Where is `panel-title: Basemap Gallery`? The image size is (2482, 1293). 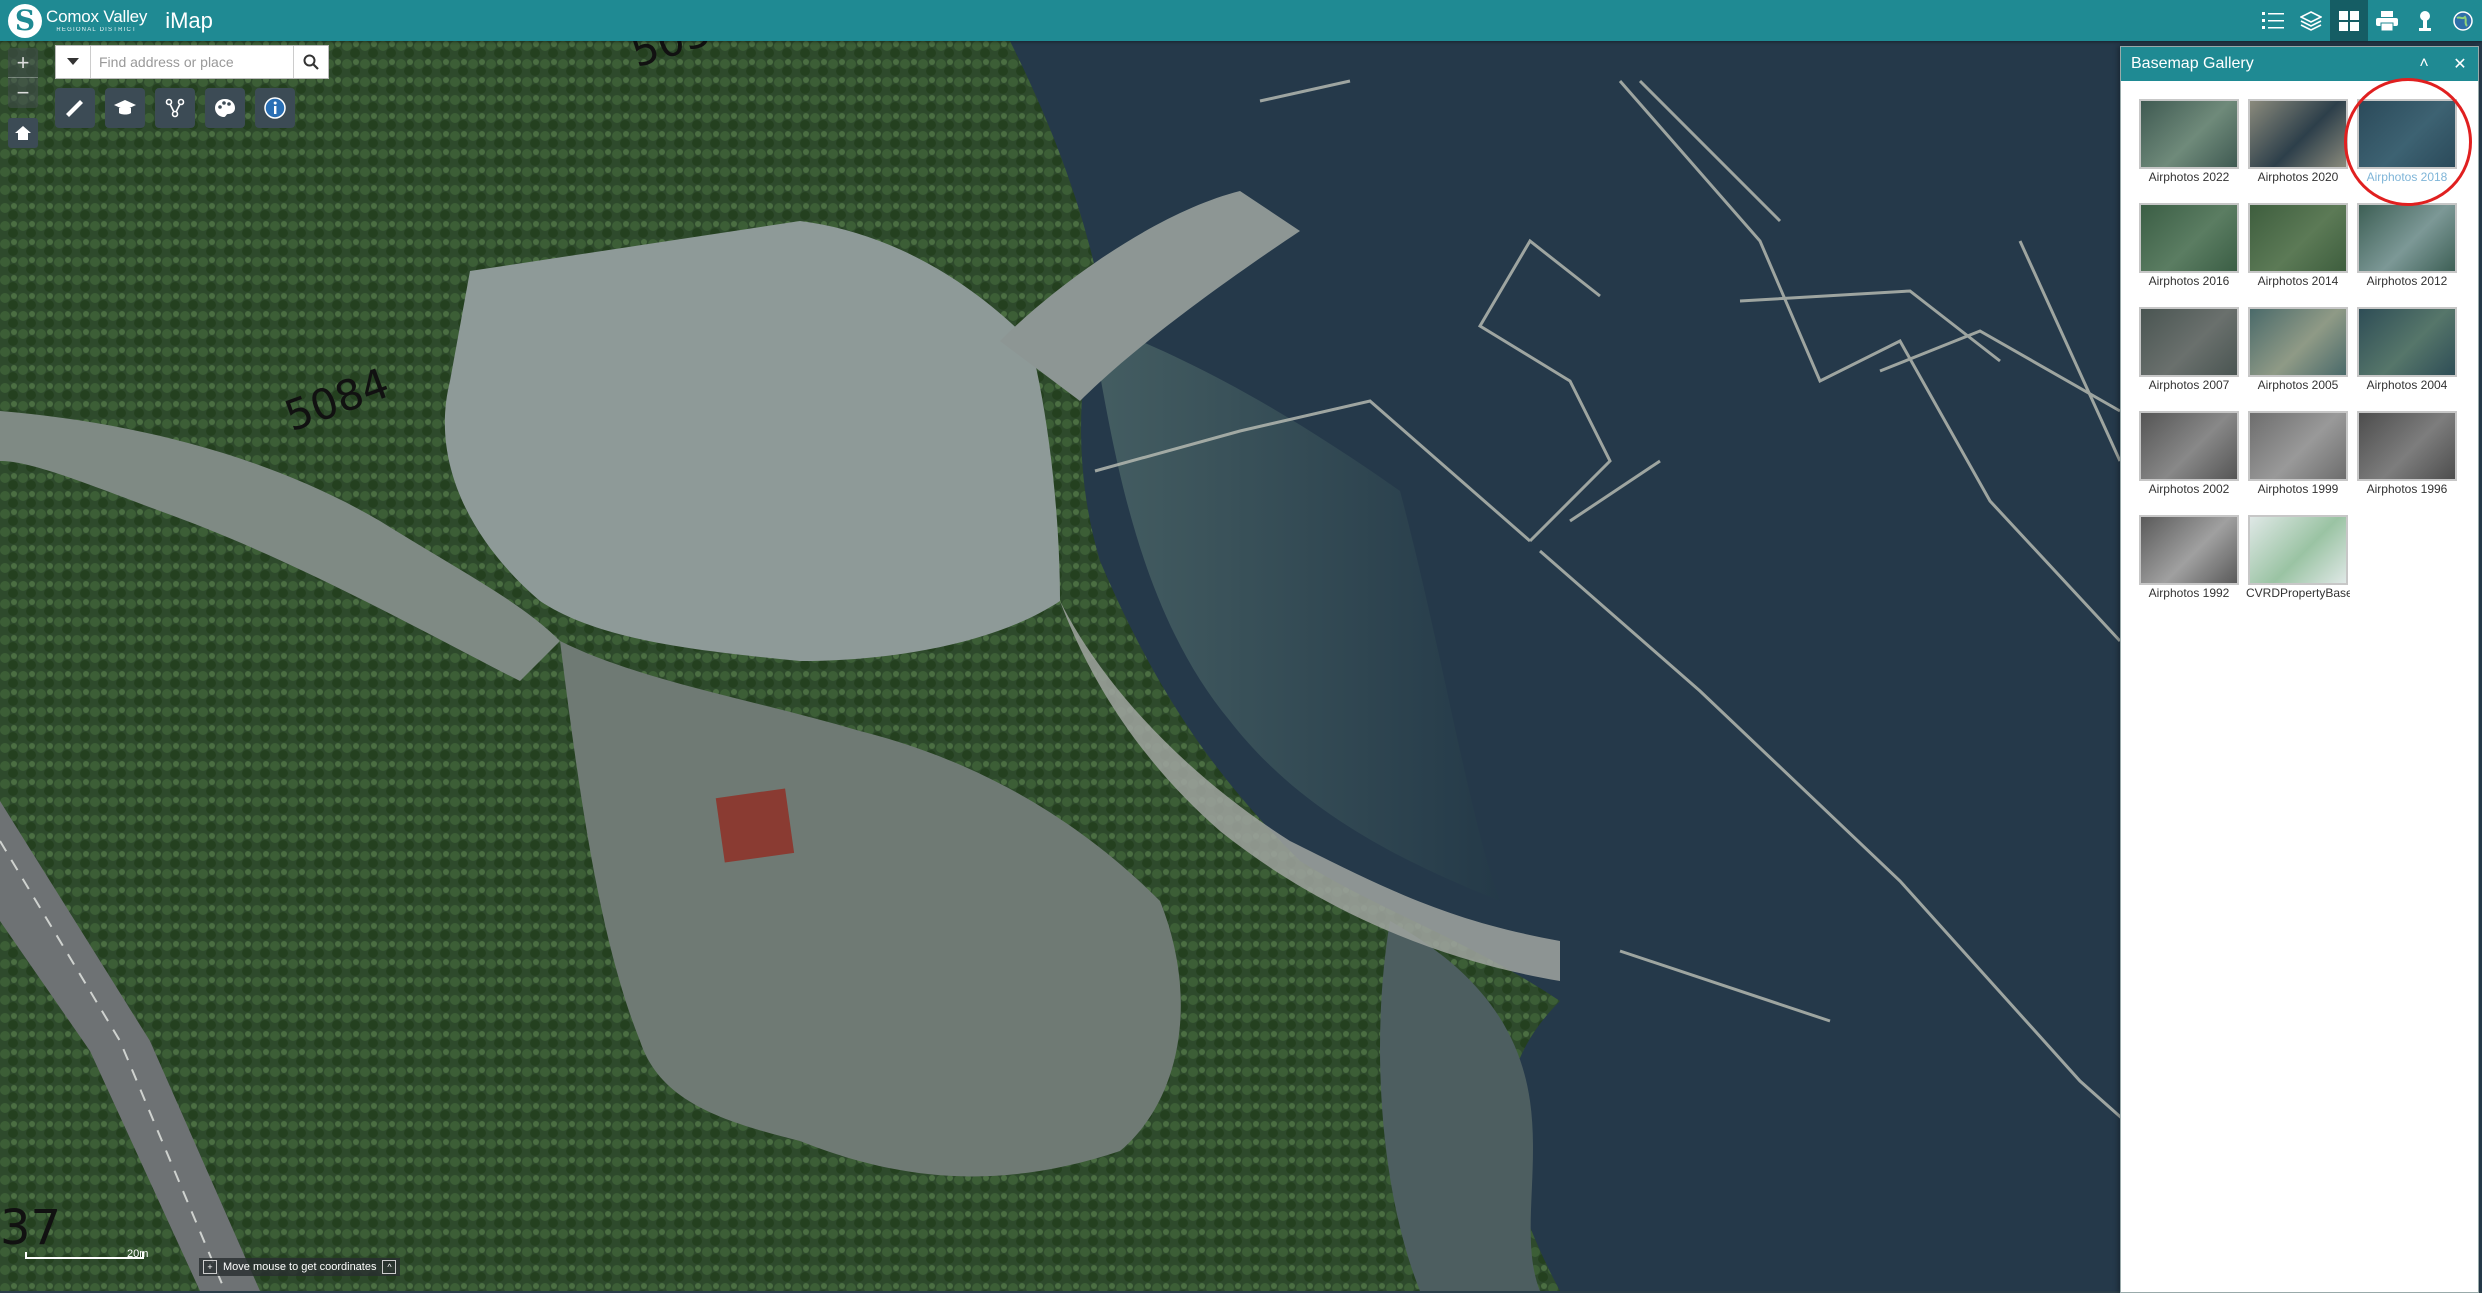 panel-title: Basemap Gallery is located at coordinates (2192, 63).